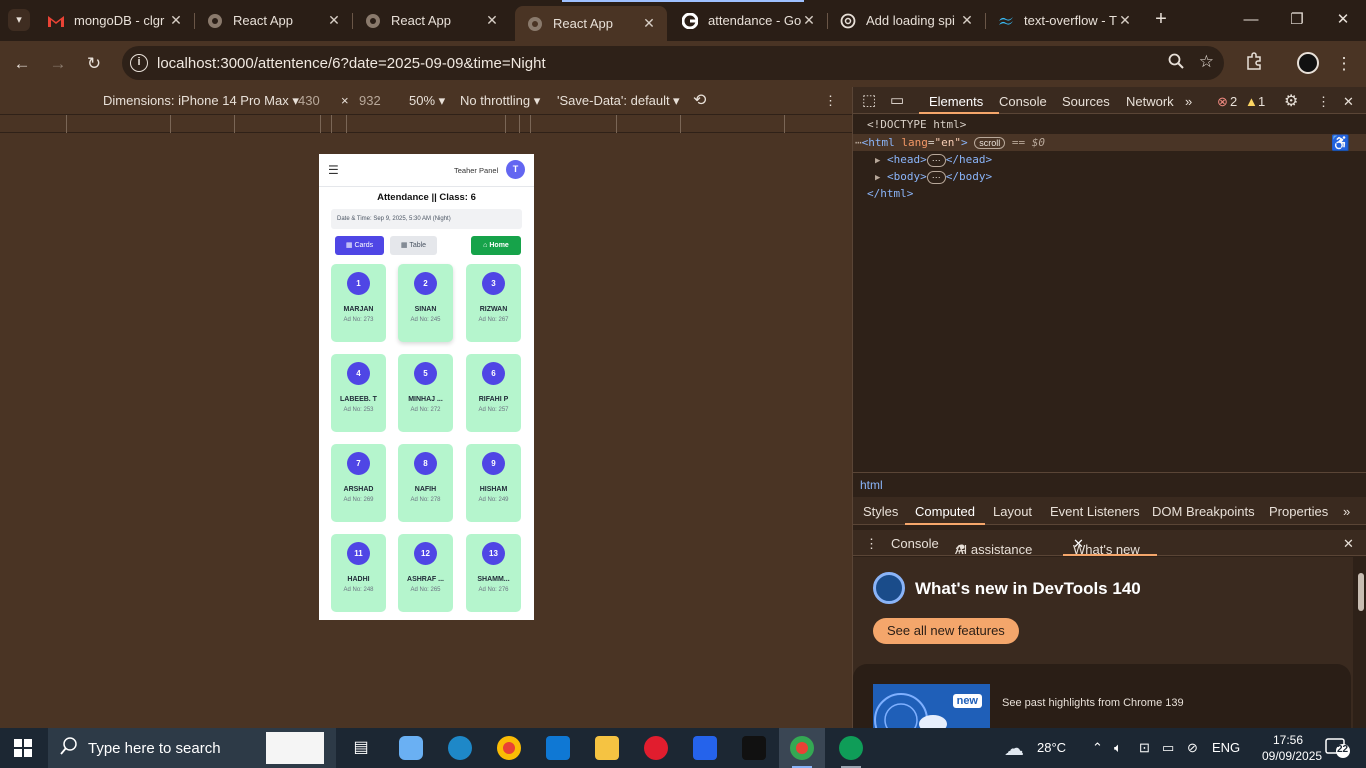 This screenshot has height=768, width=1366. What do you see at coordinates (906, 20) in the screenshot?
I see `tab-chatgpt: Add loading spi ✕` at bounding box center [906, 20].